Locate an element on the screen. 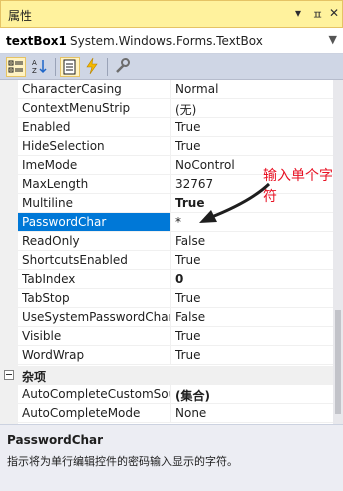 The height and width of the screenshot is (491, 343). property-row: ContextMenuStrip (无) is located at coordinates (175, 108).